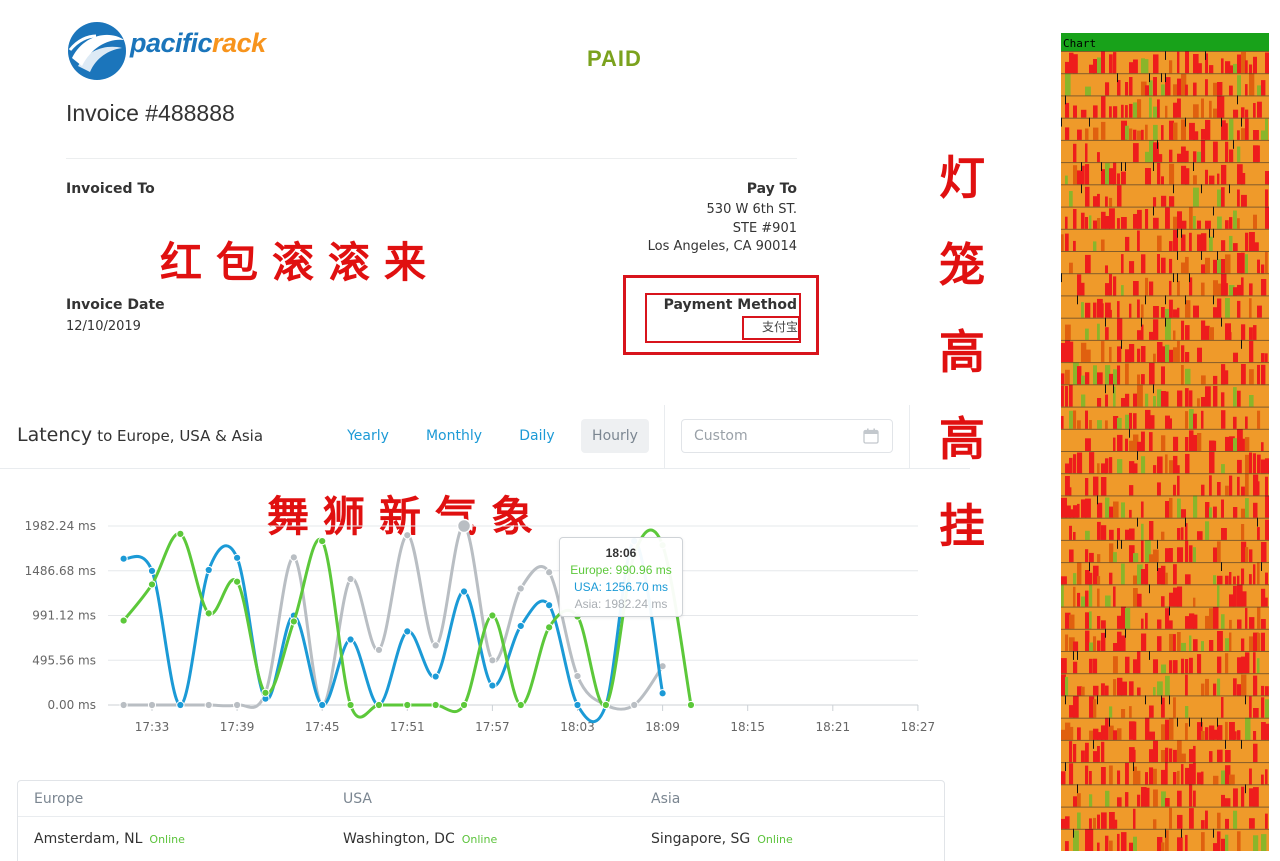 The width and height of the screenshot is (1280, 861). I want to click on y-tick-label: 0.00 ms, so click(72, 705).